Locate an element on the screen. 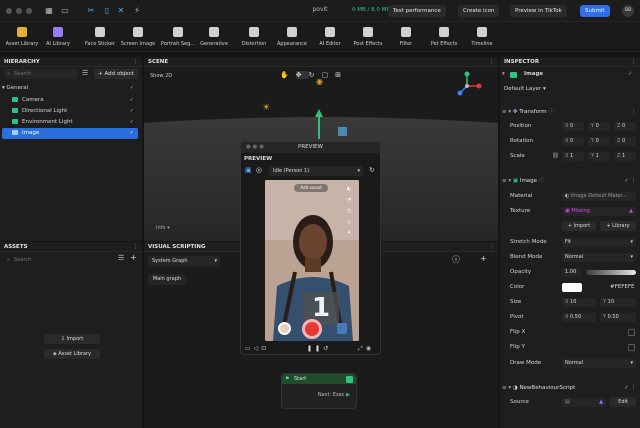  object-active-check-icon: ✓ is located at coordinates (630, 74).